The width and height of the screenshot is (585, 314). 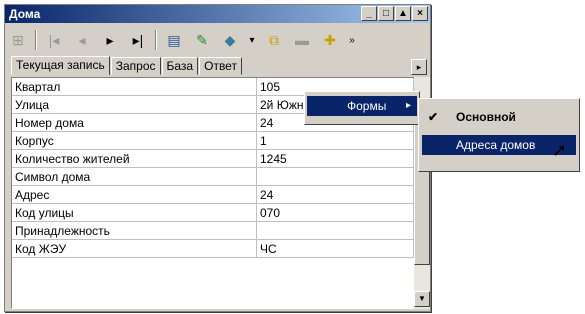 I want to click on field-name: Номер дома, so click(x=134, y=122).